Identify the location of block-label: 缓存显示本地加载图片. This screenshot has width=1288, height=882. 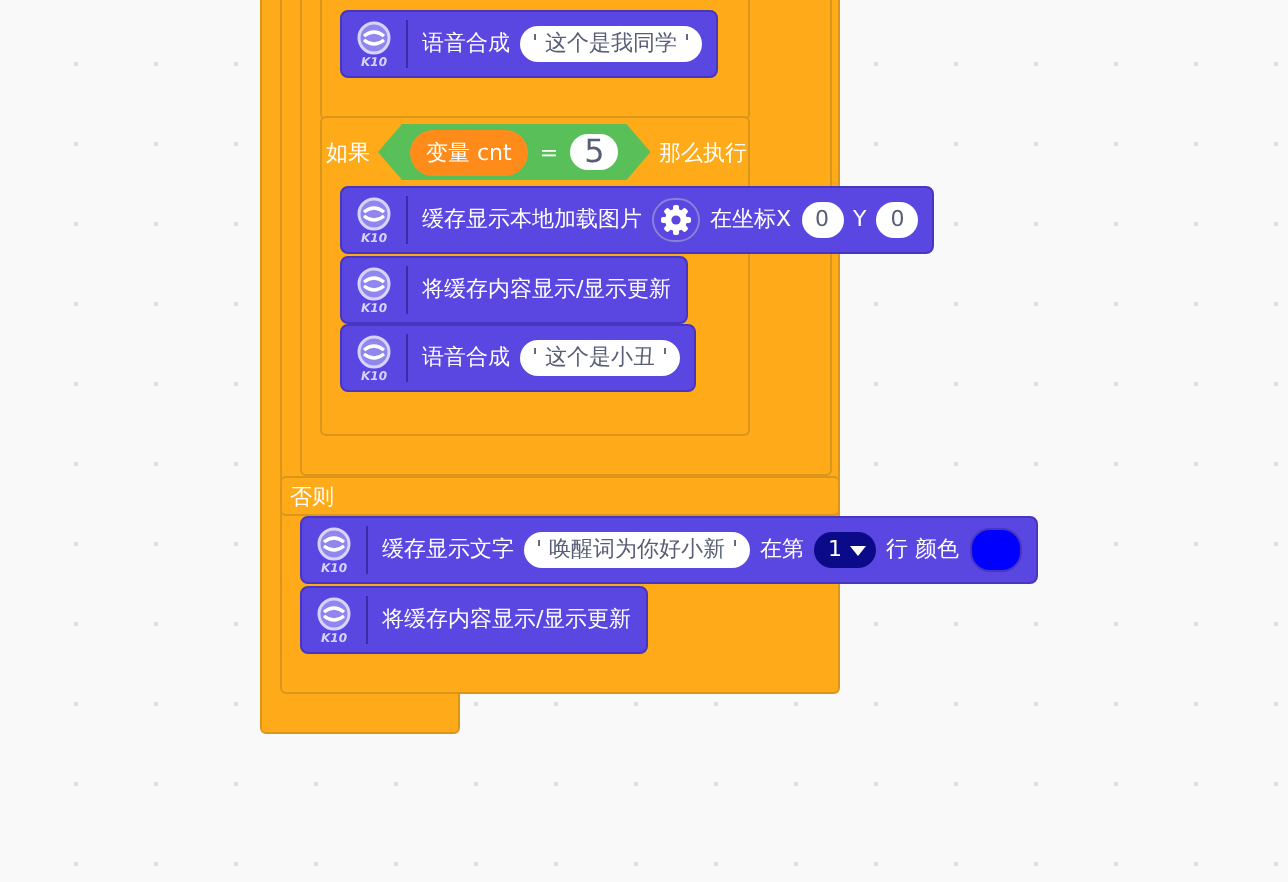
(532, 220).